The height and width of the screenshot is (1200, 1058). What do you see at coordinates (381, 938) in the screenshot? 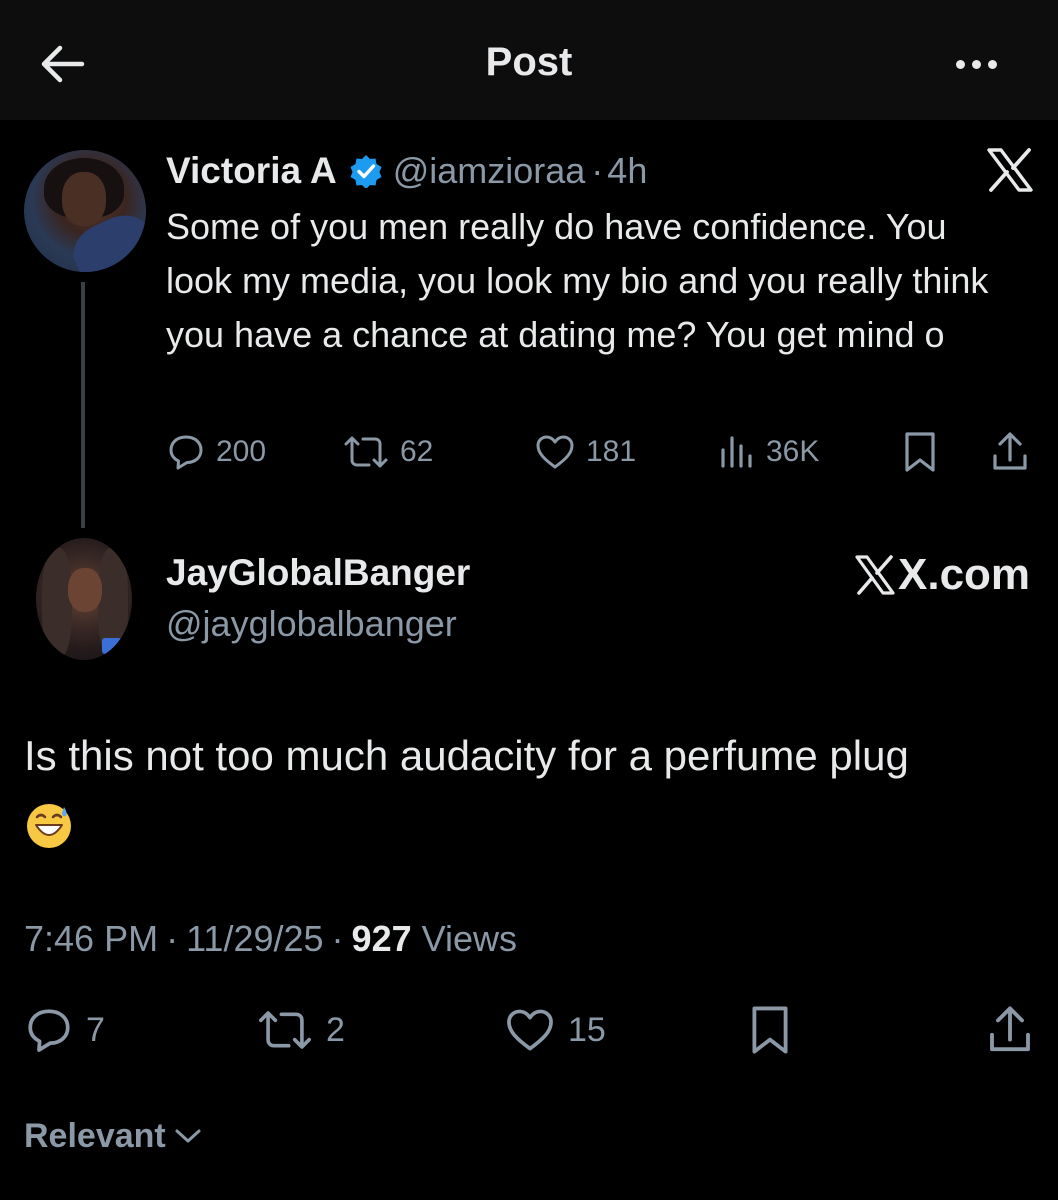
I see `views-count: 927` at bounding box center [381, 938].